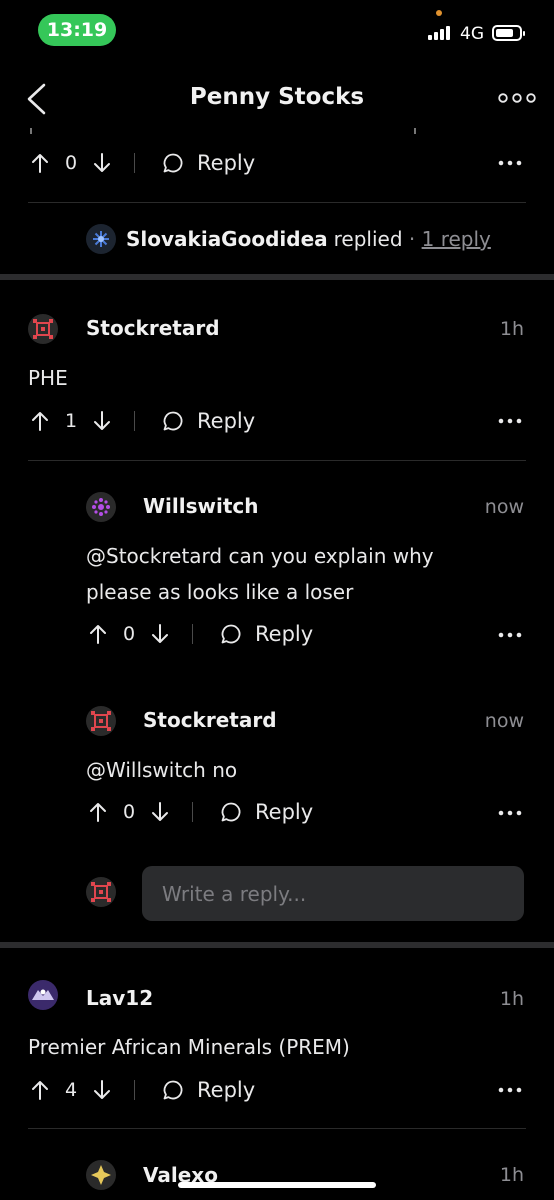 Image resolution: width=554 pixels, height=1200 pixels. Describe the element at coordinates (277, 1185) in the screenshot. I see `home-indicator` at that location.